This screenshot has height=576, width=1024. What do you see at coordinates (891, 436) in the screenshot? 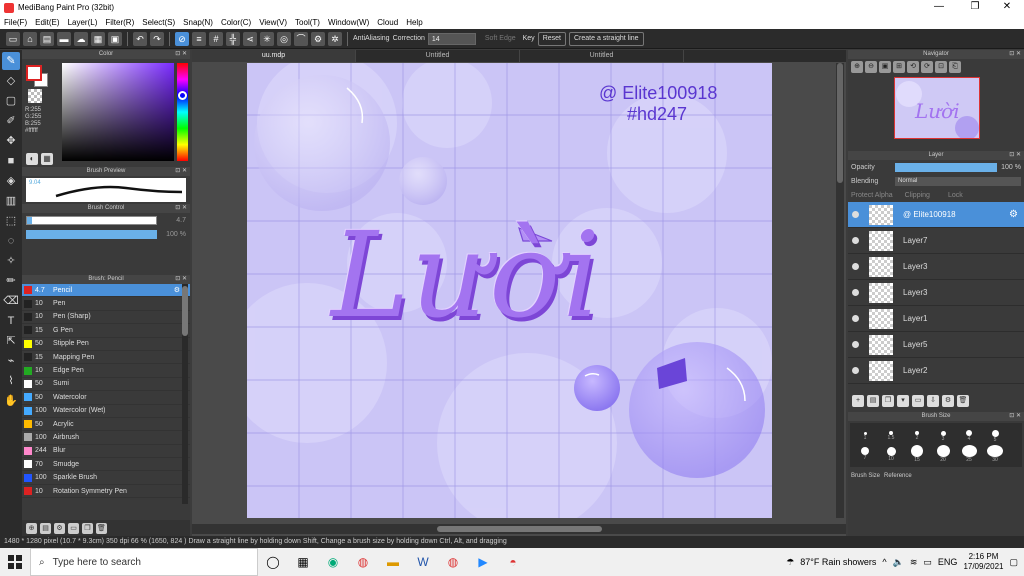
I see `brush-size-cell: 1.5` at bounding box center [891, 436].